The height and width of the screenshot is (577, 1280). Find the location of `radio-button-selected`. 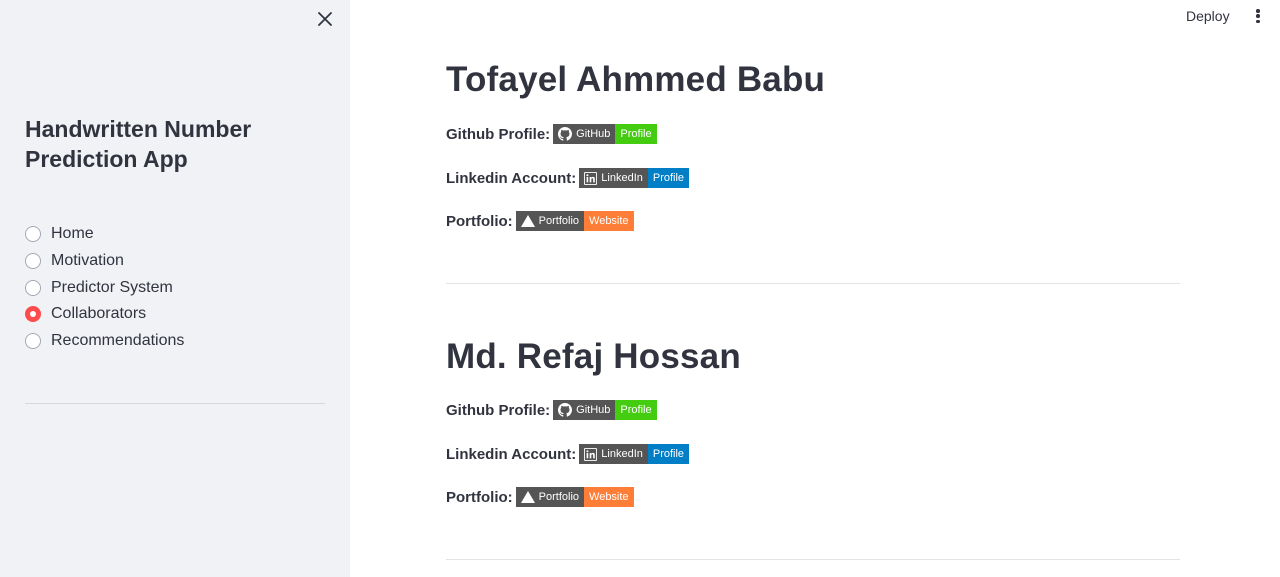

radio-button-selected is located at coordinates (33, 314).